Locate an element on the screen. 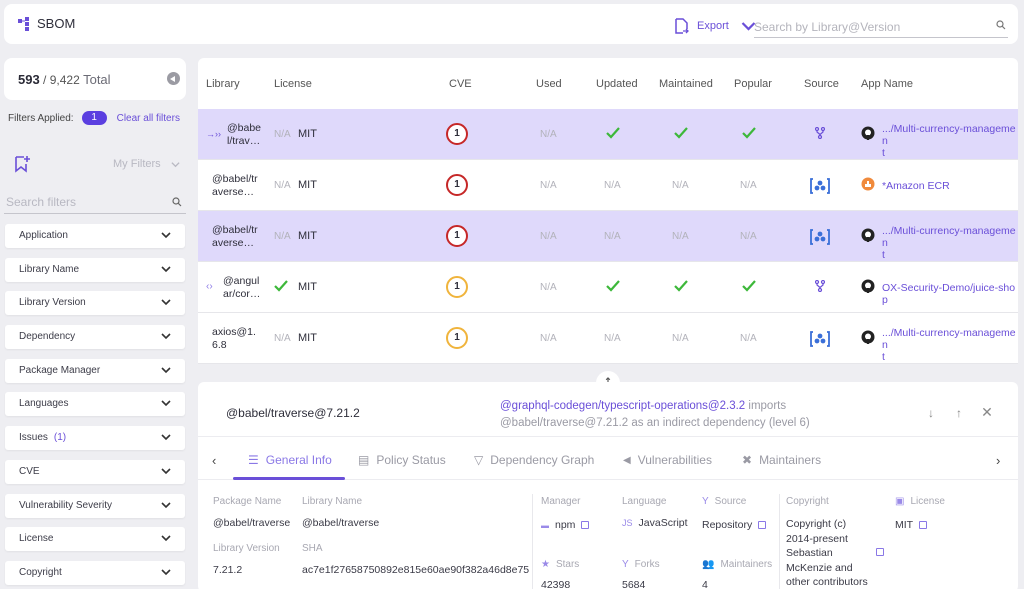 The height and width of the screenshot is (589, 1024). count-shown: 593 is located at coordinates (29, 79).